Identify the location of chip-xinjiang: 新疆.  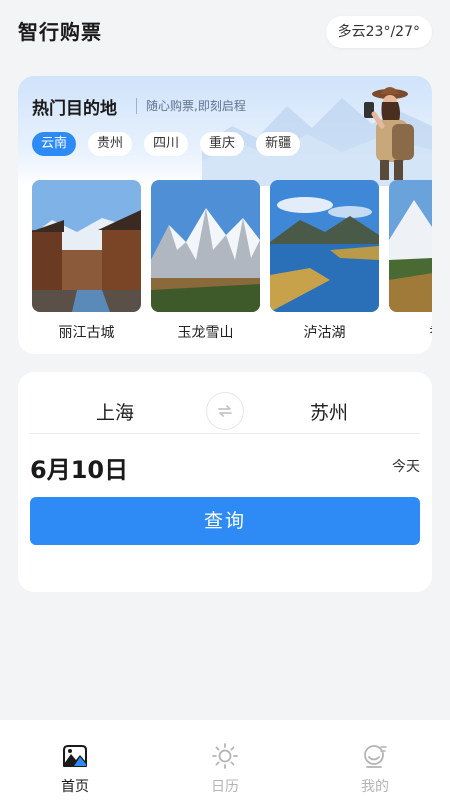
(278, 144).